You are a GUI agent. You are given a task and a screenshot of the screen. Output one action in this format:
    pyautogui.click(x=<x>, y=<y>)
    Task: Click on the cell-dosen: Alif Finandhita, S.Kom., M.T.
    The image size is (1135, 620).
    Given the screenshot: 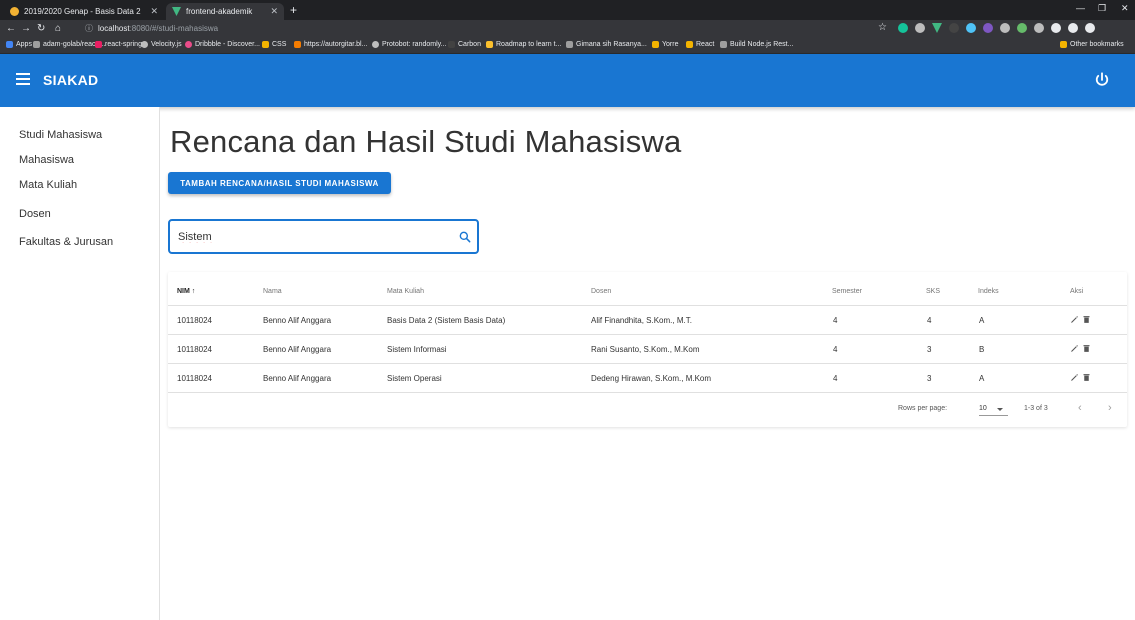 What is the action you would take?
    pyautogui.click(x=641, y=320)
    